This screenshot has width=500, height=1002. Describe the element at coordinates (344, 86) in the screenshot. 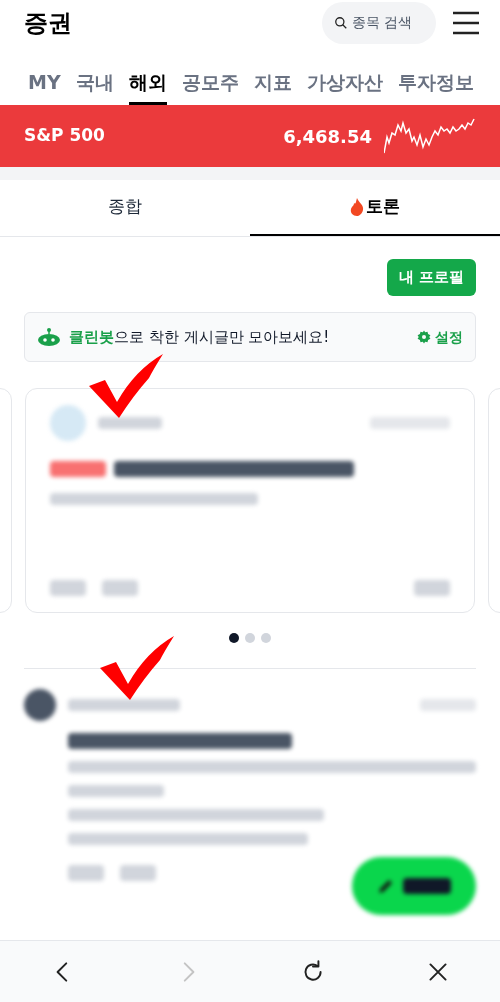

I see `category-tab: 가상자산` at that location.